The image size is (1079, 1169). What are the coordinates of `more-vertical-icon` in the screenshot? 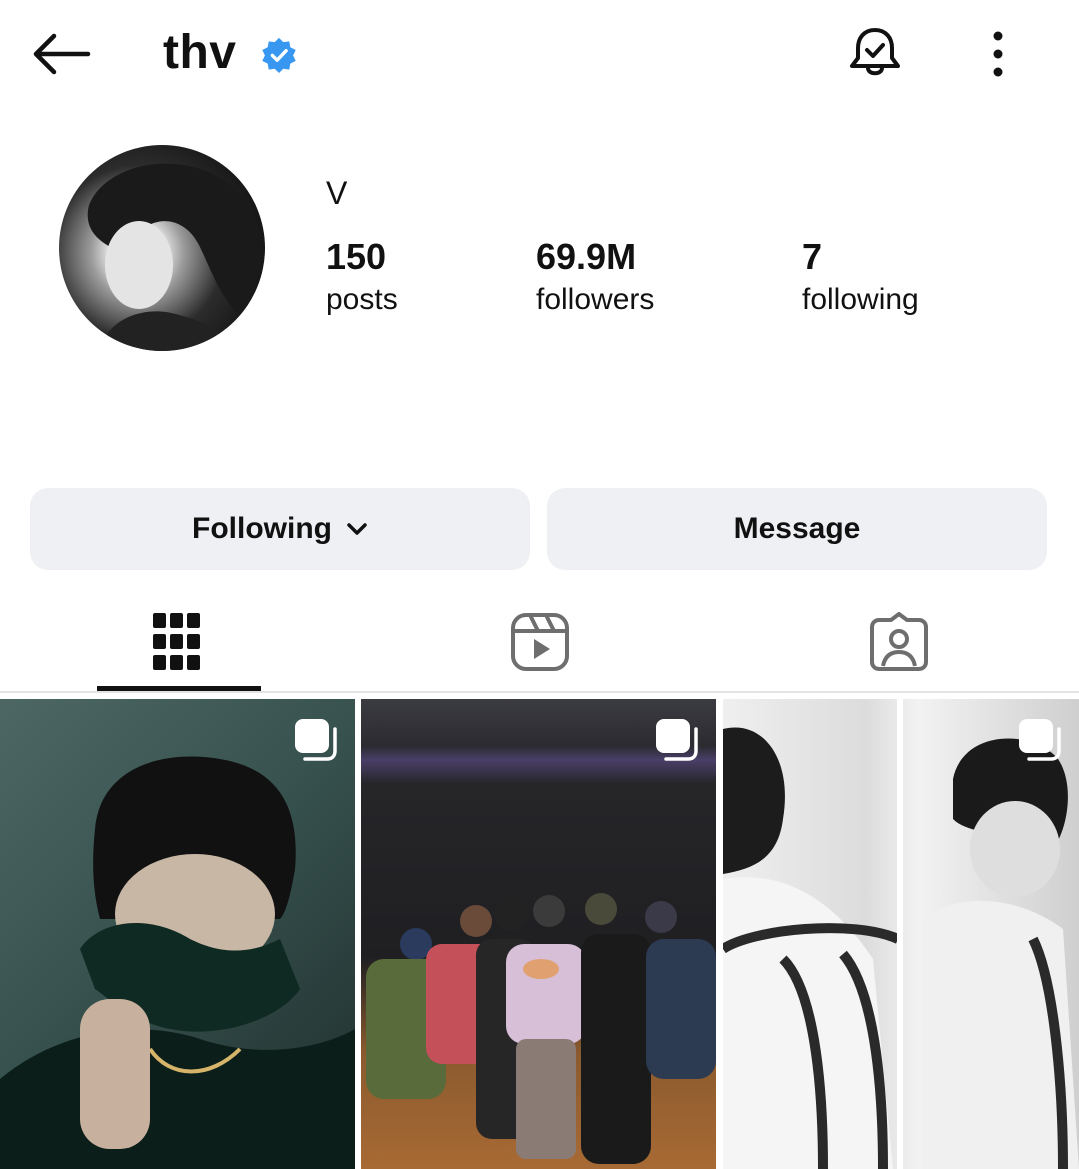 It's located at (998, 54).